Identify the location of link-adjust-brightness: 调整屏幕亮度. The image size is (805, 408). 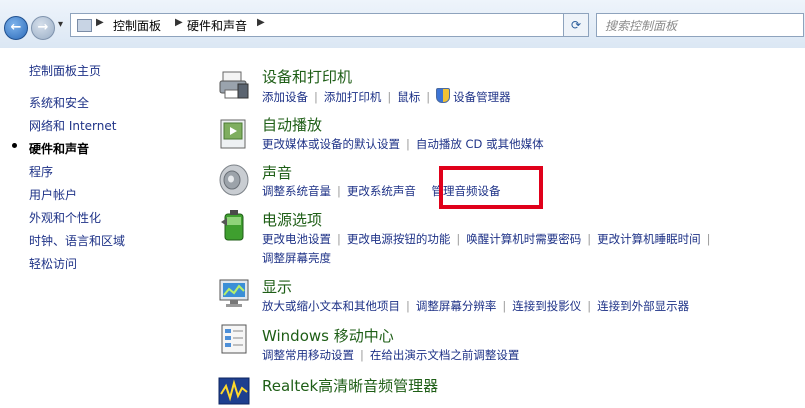
(296, 258).